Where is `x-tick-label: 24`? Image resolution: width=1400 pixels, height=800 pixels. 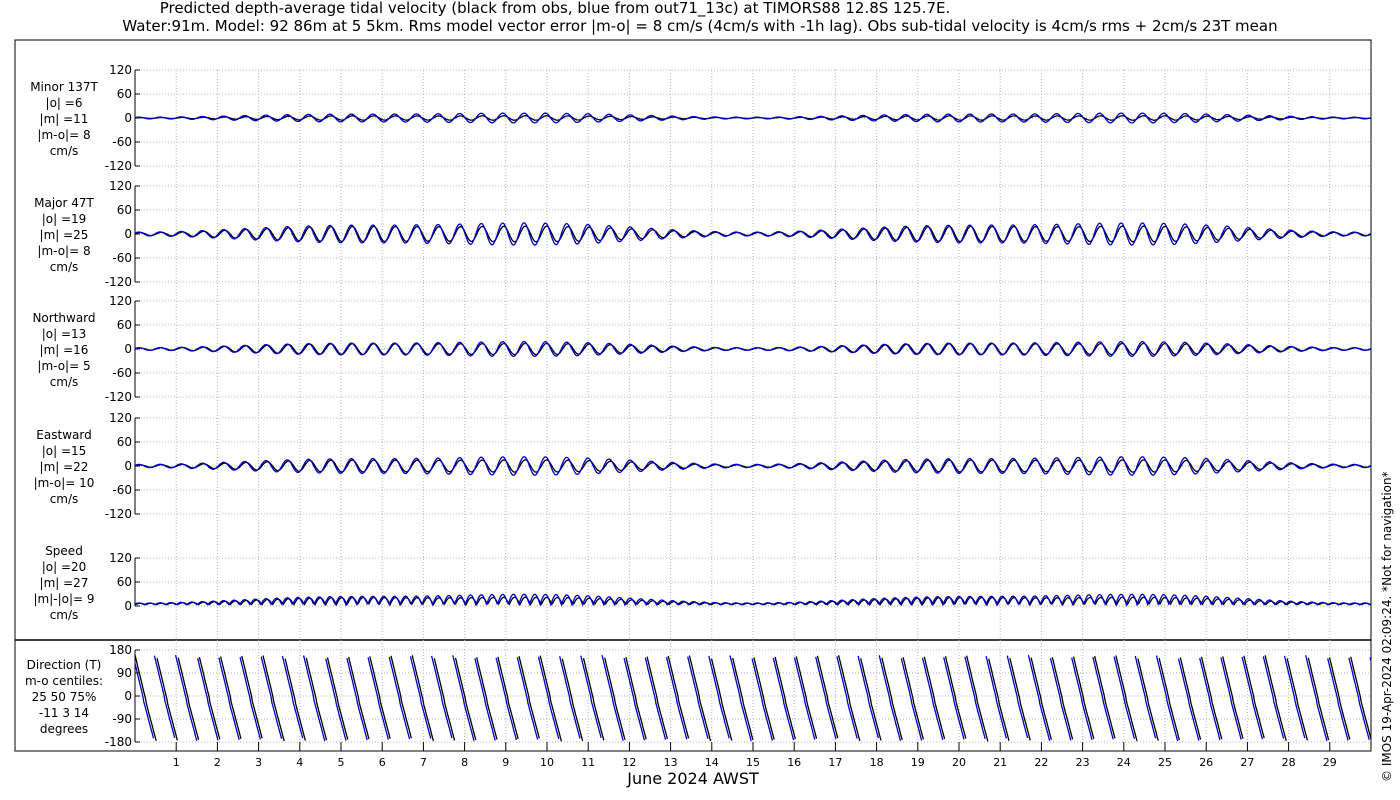
x-tick-label: 24 is located at coordinates (1124, 762).